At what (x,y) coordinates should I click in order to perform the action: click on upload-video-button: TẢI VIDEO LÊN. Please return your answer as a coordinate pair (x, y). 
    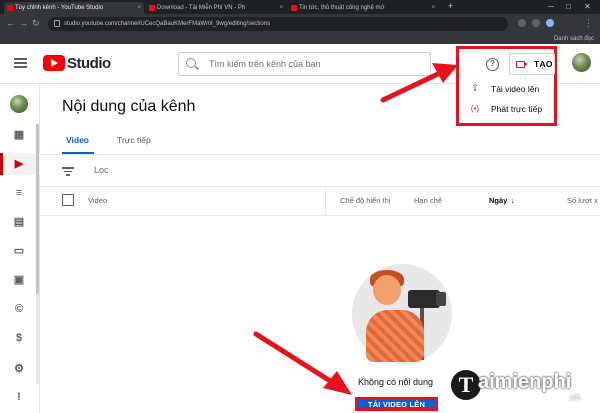
    Looking at the image, I should click on (396, 404).